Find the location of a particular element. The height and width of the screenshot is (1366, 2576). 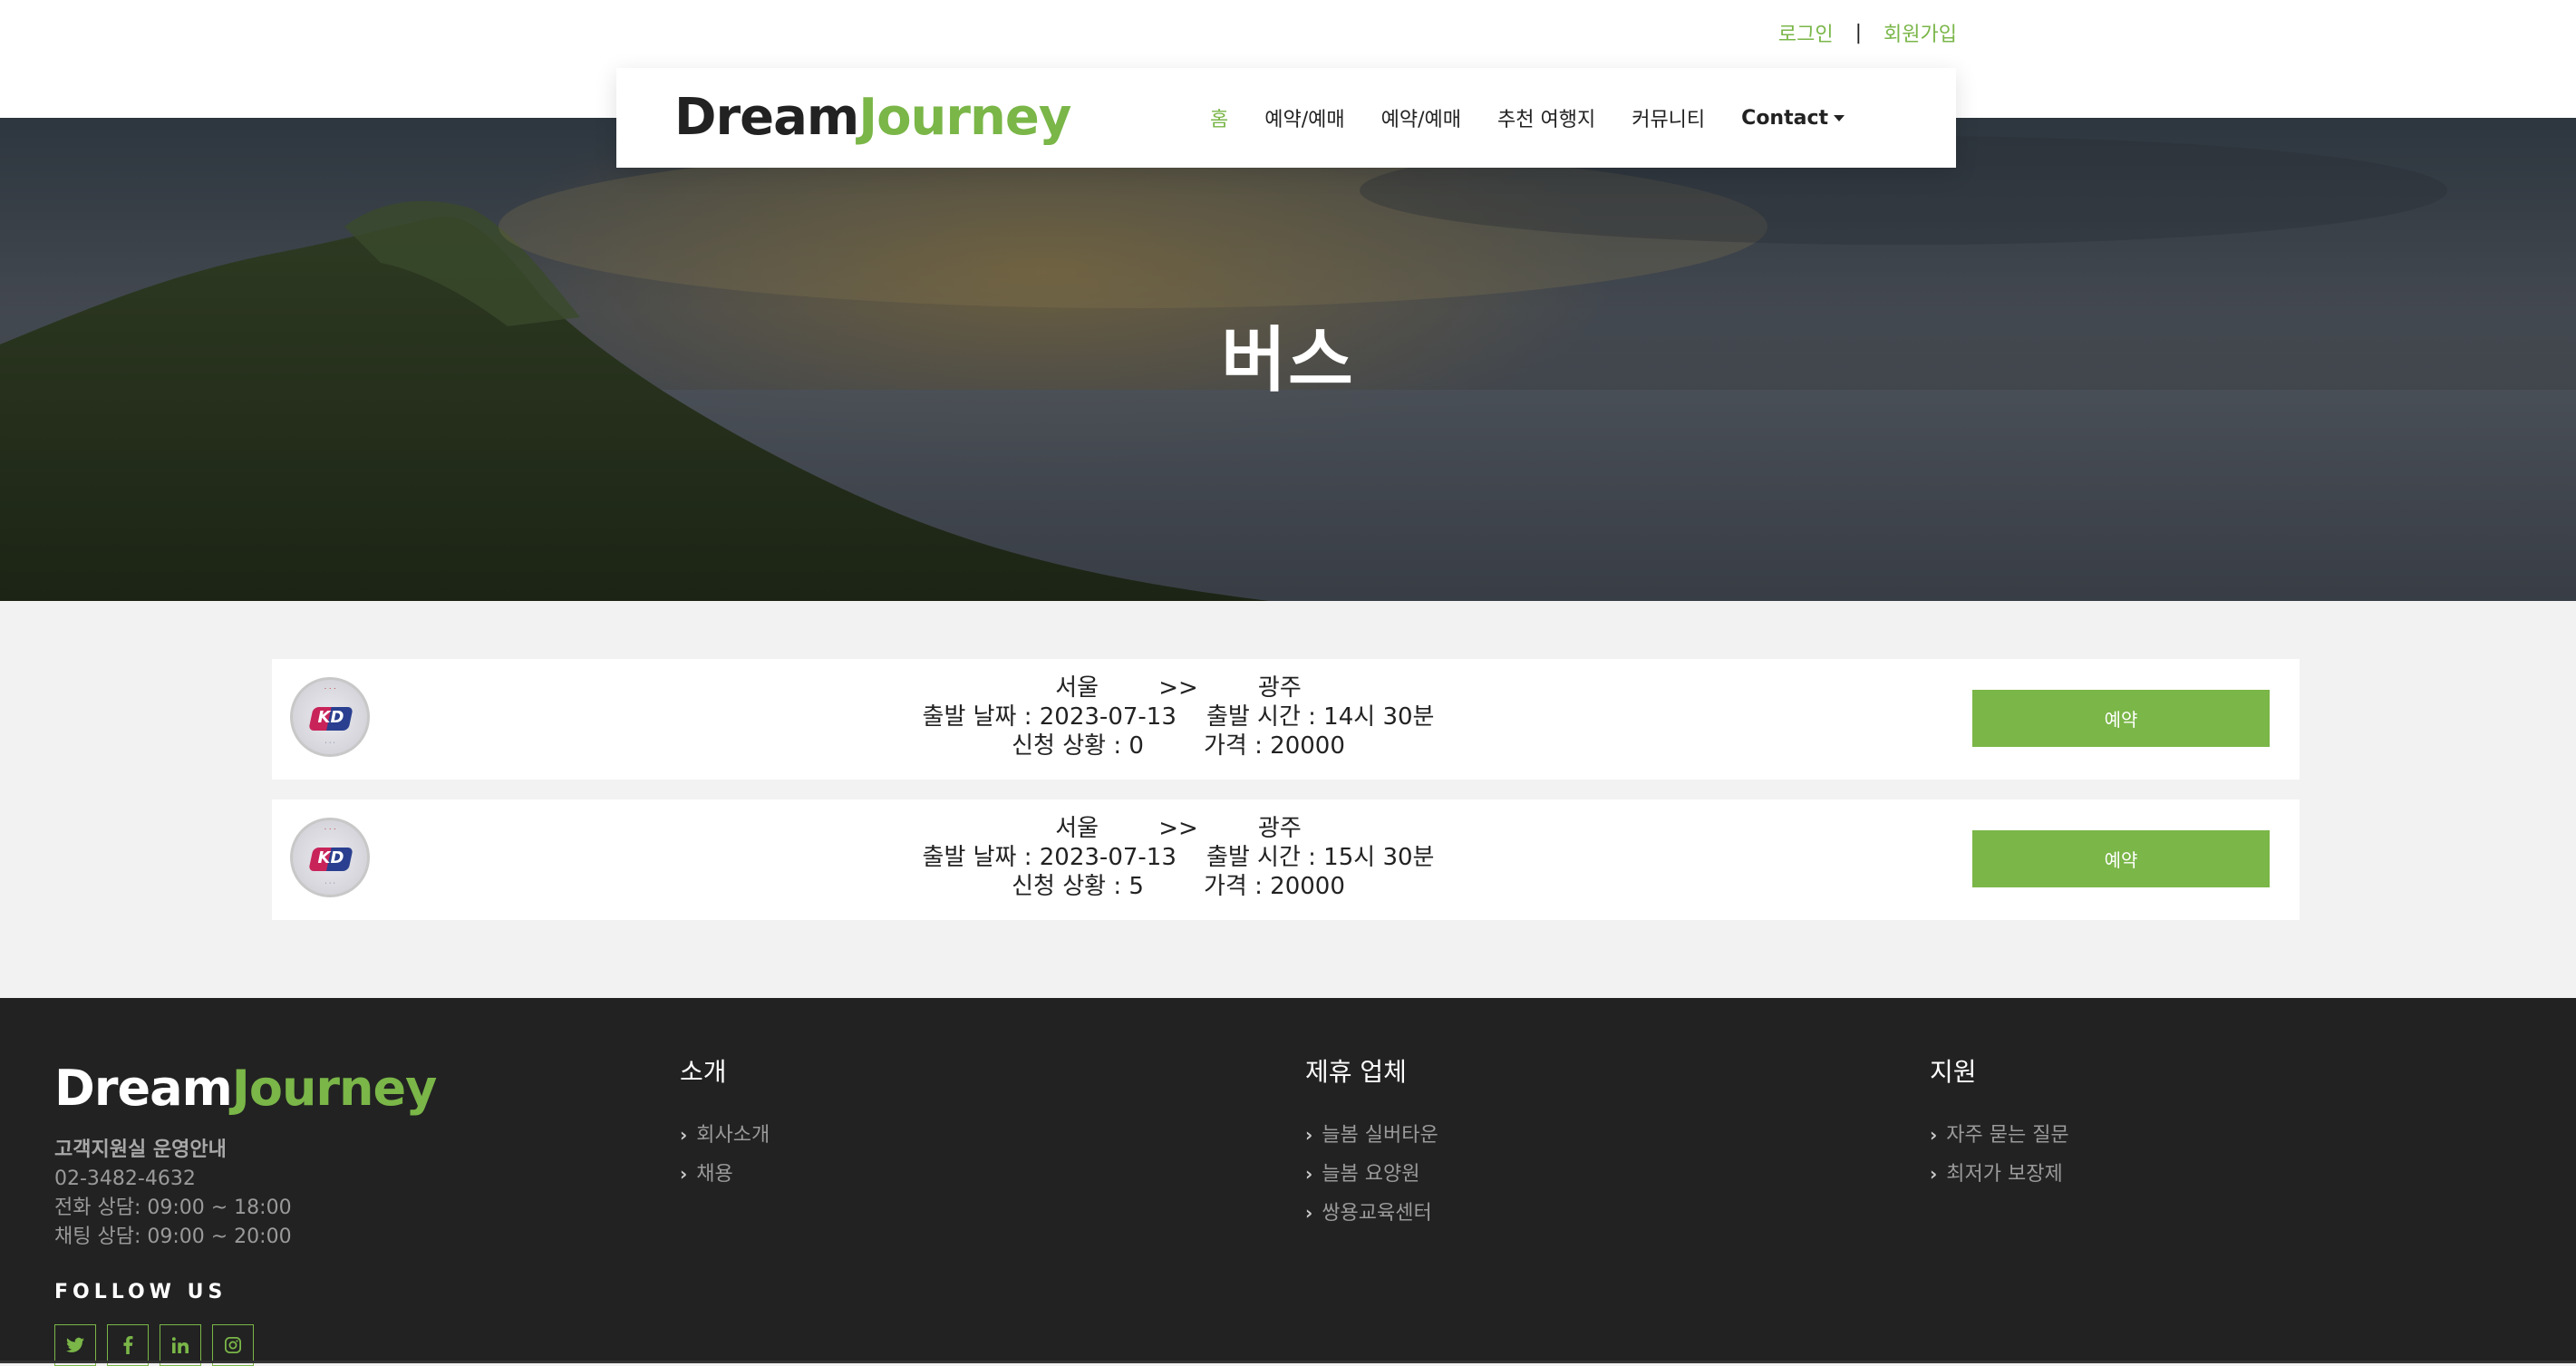

footer-link: › 늘봄 실버타운 is located at coordinates (1371, 1135).